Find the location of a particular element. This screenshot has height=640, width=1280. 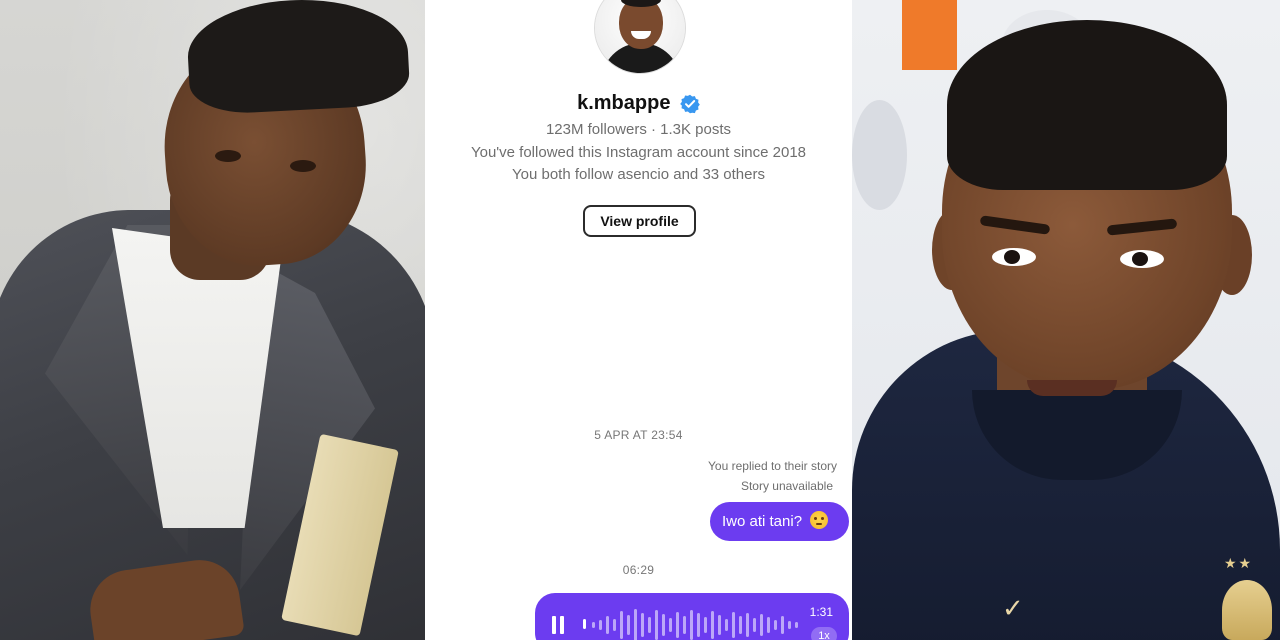

audio-waveform is located at coordinates (691, 620).